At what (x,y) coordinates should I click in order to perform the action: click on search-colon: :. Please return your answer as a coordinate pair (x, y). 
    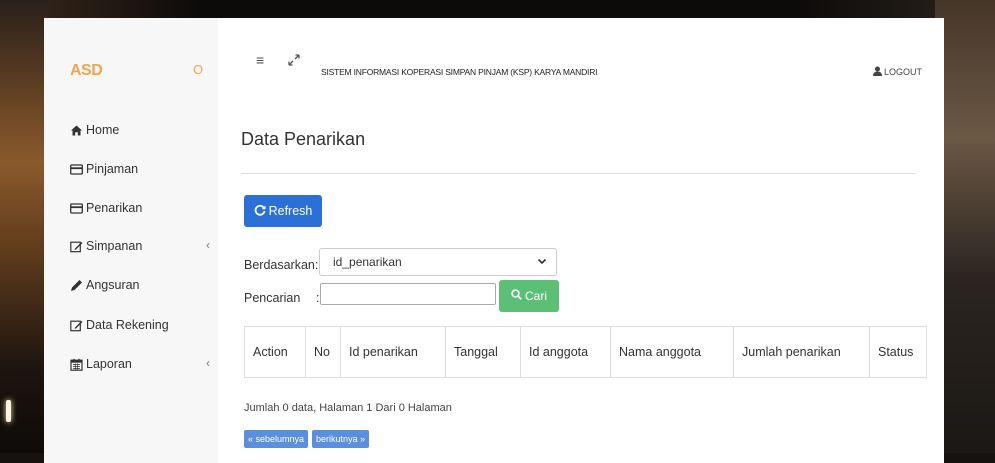
    Looking at the image, I should click on (318, 298).